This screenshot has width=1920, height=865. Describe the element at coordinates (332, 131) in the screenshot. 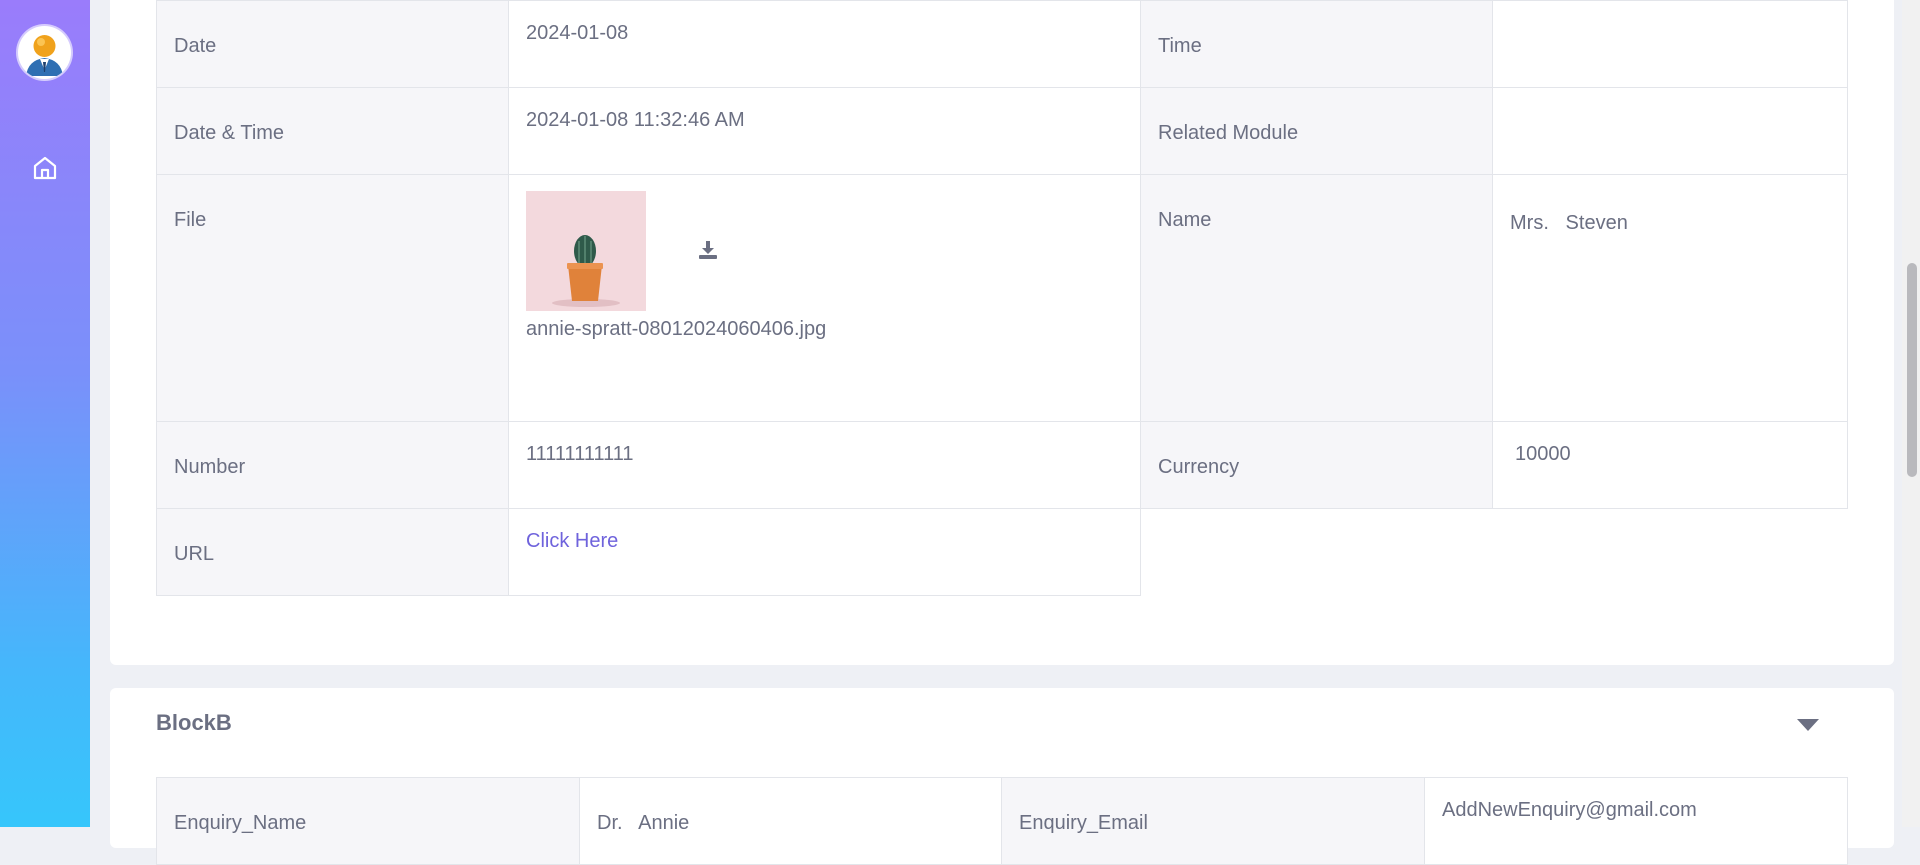

I see `datetime-label-cell: Date & Time` at that location.